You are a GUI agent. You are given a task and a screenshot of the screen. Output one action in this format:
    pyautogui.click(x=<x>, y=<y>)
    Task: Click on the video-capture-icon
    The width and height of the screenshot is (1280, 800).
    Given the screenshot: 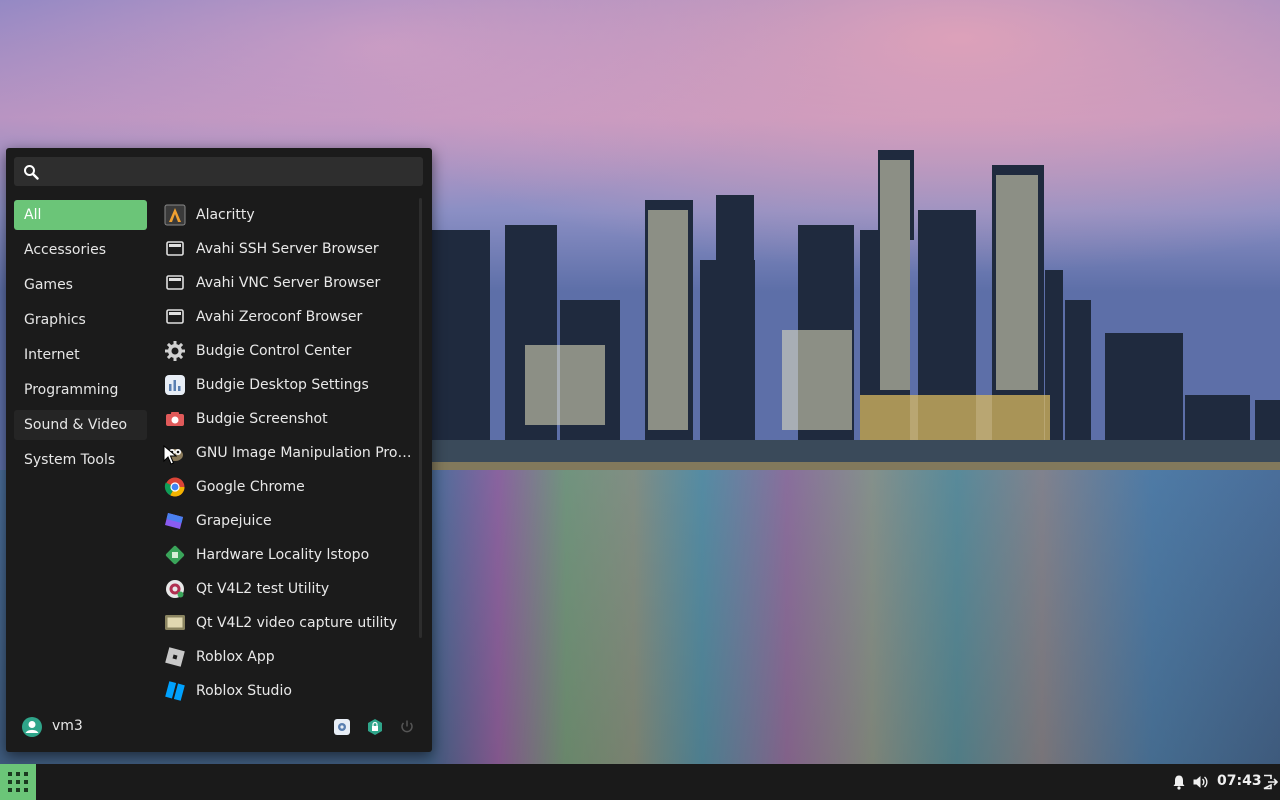 What is the action you would take?
    pyautogui.click(x=175, y=623)
    